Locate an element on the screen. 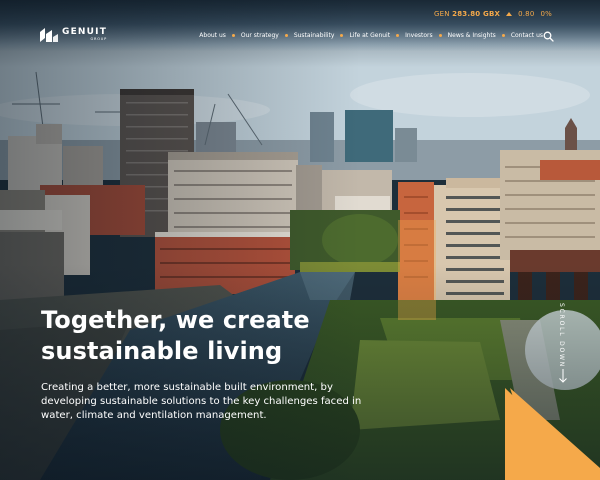 Image resolution: width=600 pixels, height=480 pixels. genuit-logo-icon is located at coordinates (49, 35).